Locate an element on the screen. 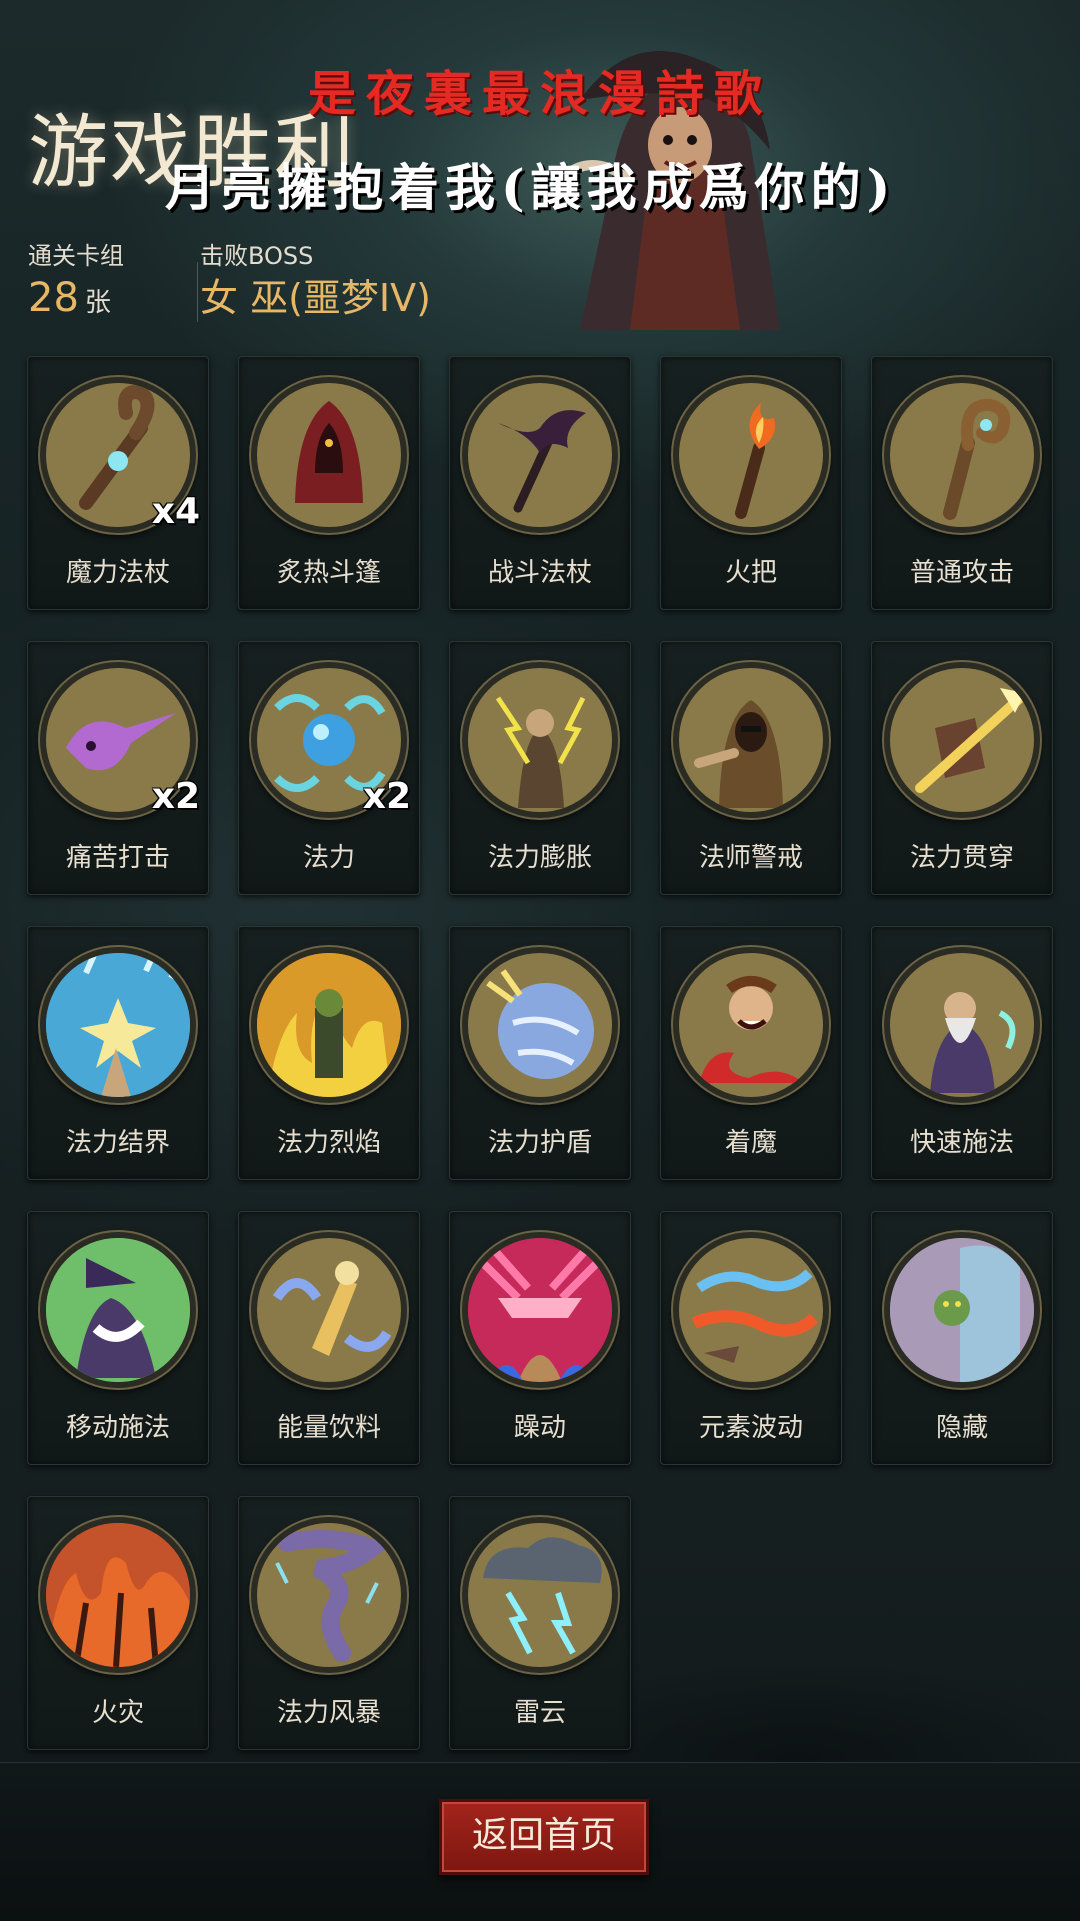 The image size is (1080, 1921). bat-staff-icon is located at coordinates (540, 455).